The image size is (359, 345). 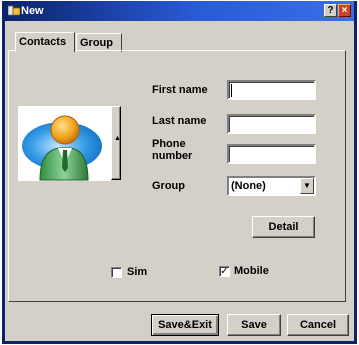 I want to click on app-icon, so click(x=14, y=10).